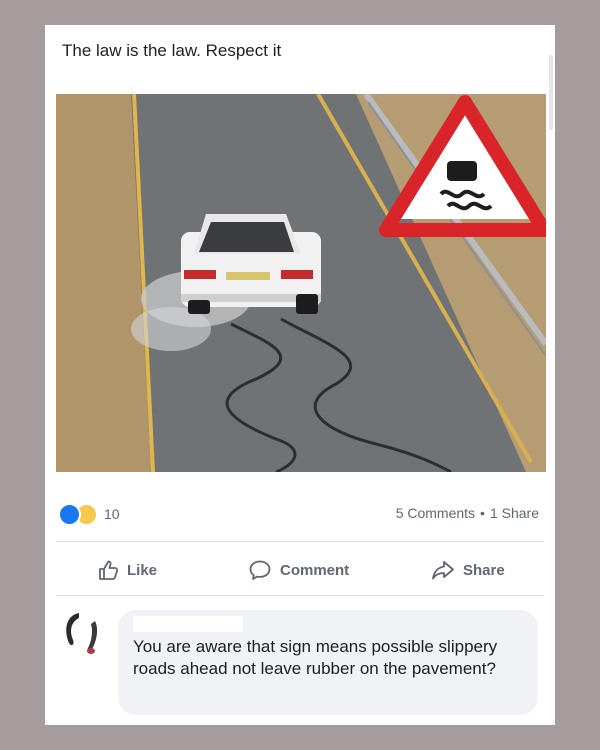  Describe the element at coordinates (514, 513) in the screenshot. I see `shares-count-link: 1 Share` at that location.